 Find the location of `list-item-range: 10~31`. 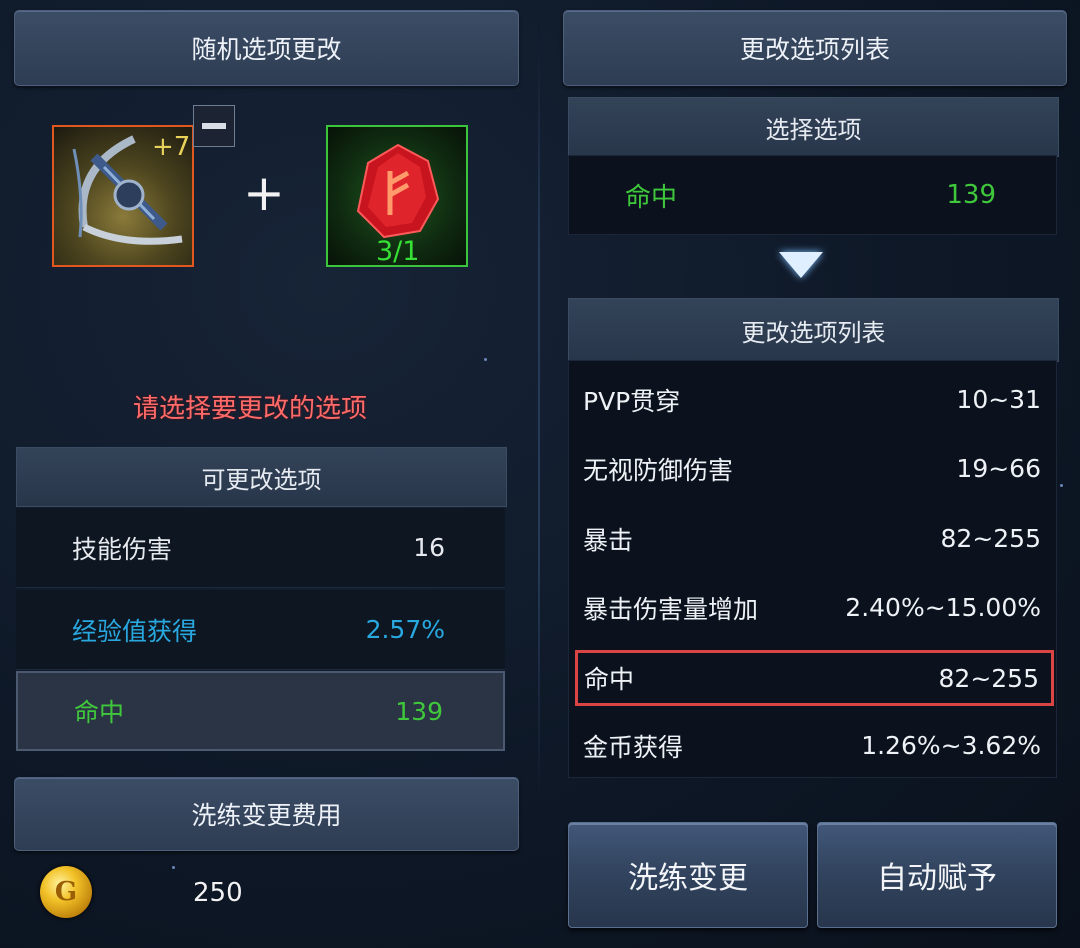

list-item-range: 10~31 is located at coordinates (998, 399).